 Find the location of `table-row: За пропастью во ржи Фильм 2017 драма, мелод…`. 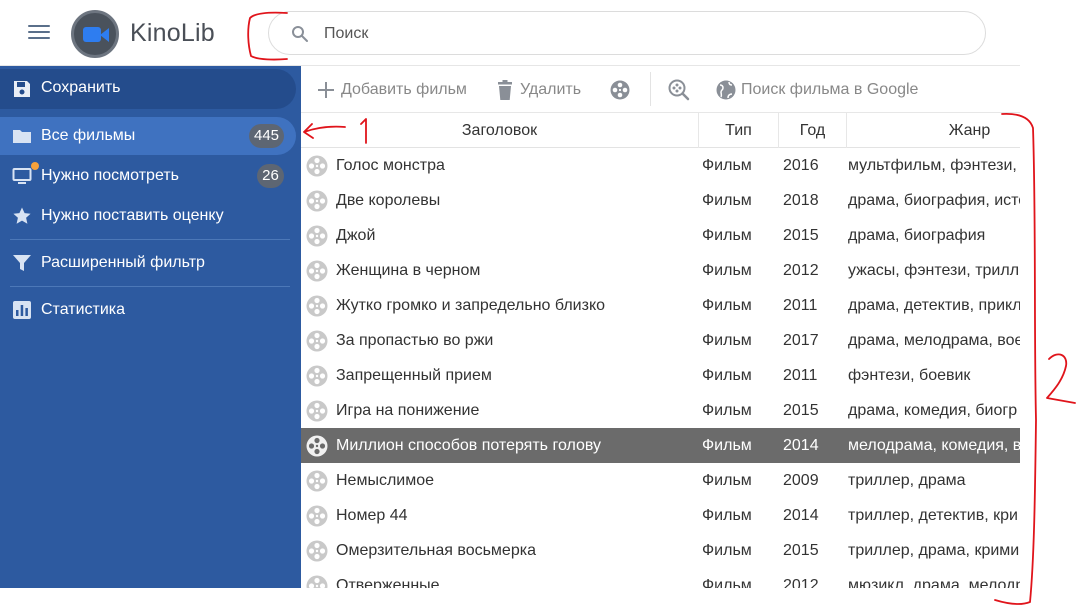

table-row: За пропастью во ржи Фильм 2017 драма, мелод… is located at coordinates (660, 340).